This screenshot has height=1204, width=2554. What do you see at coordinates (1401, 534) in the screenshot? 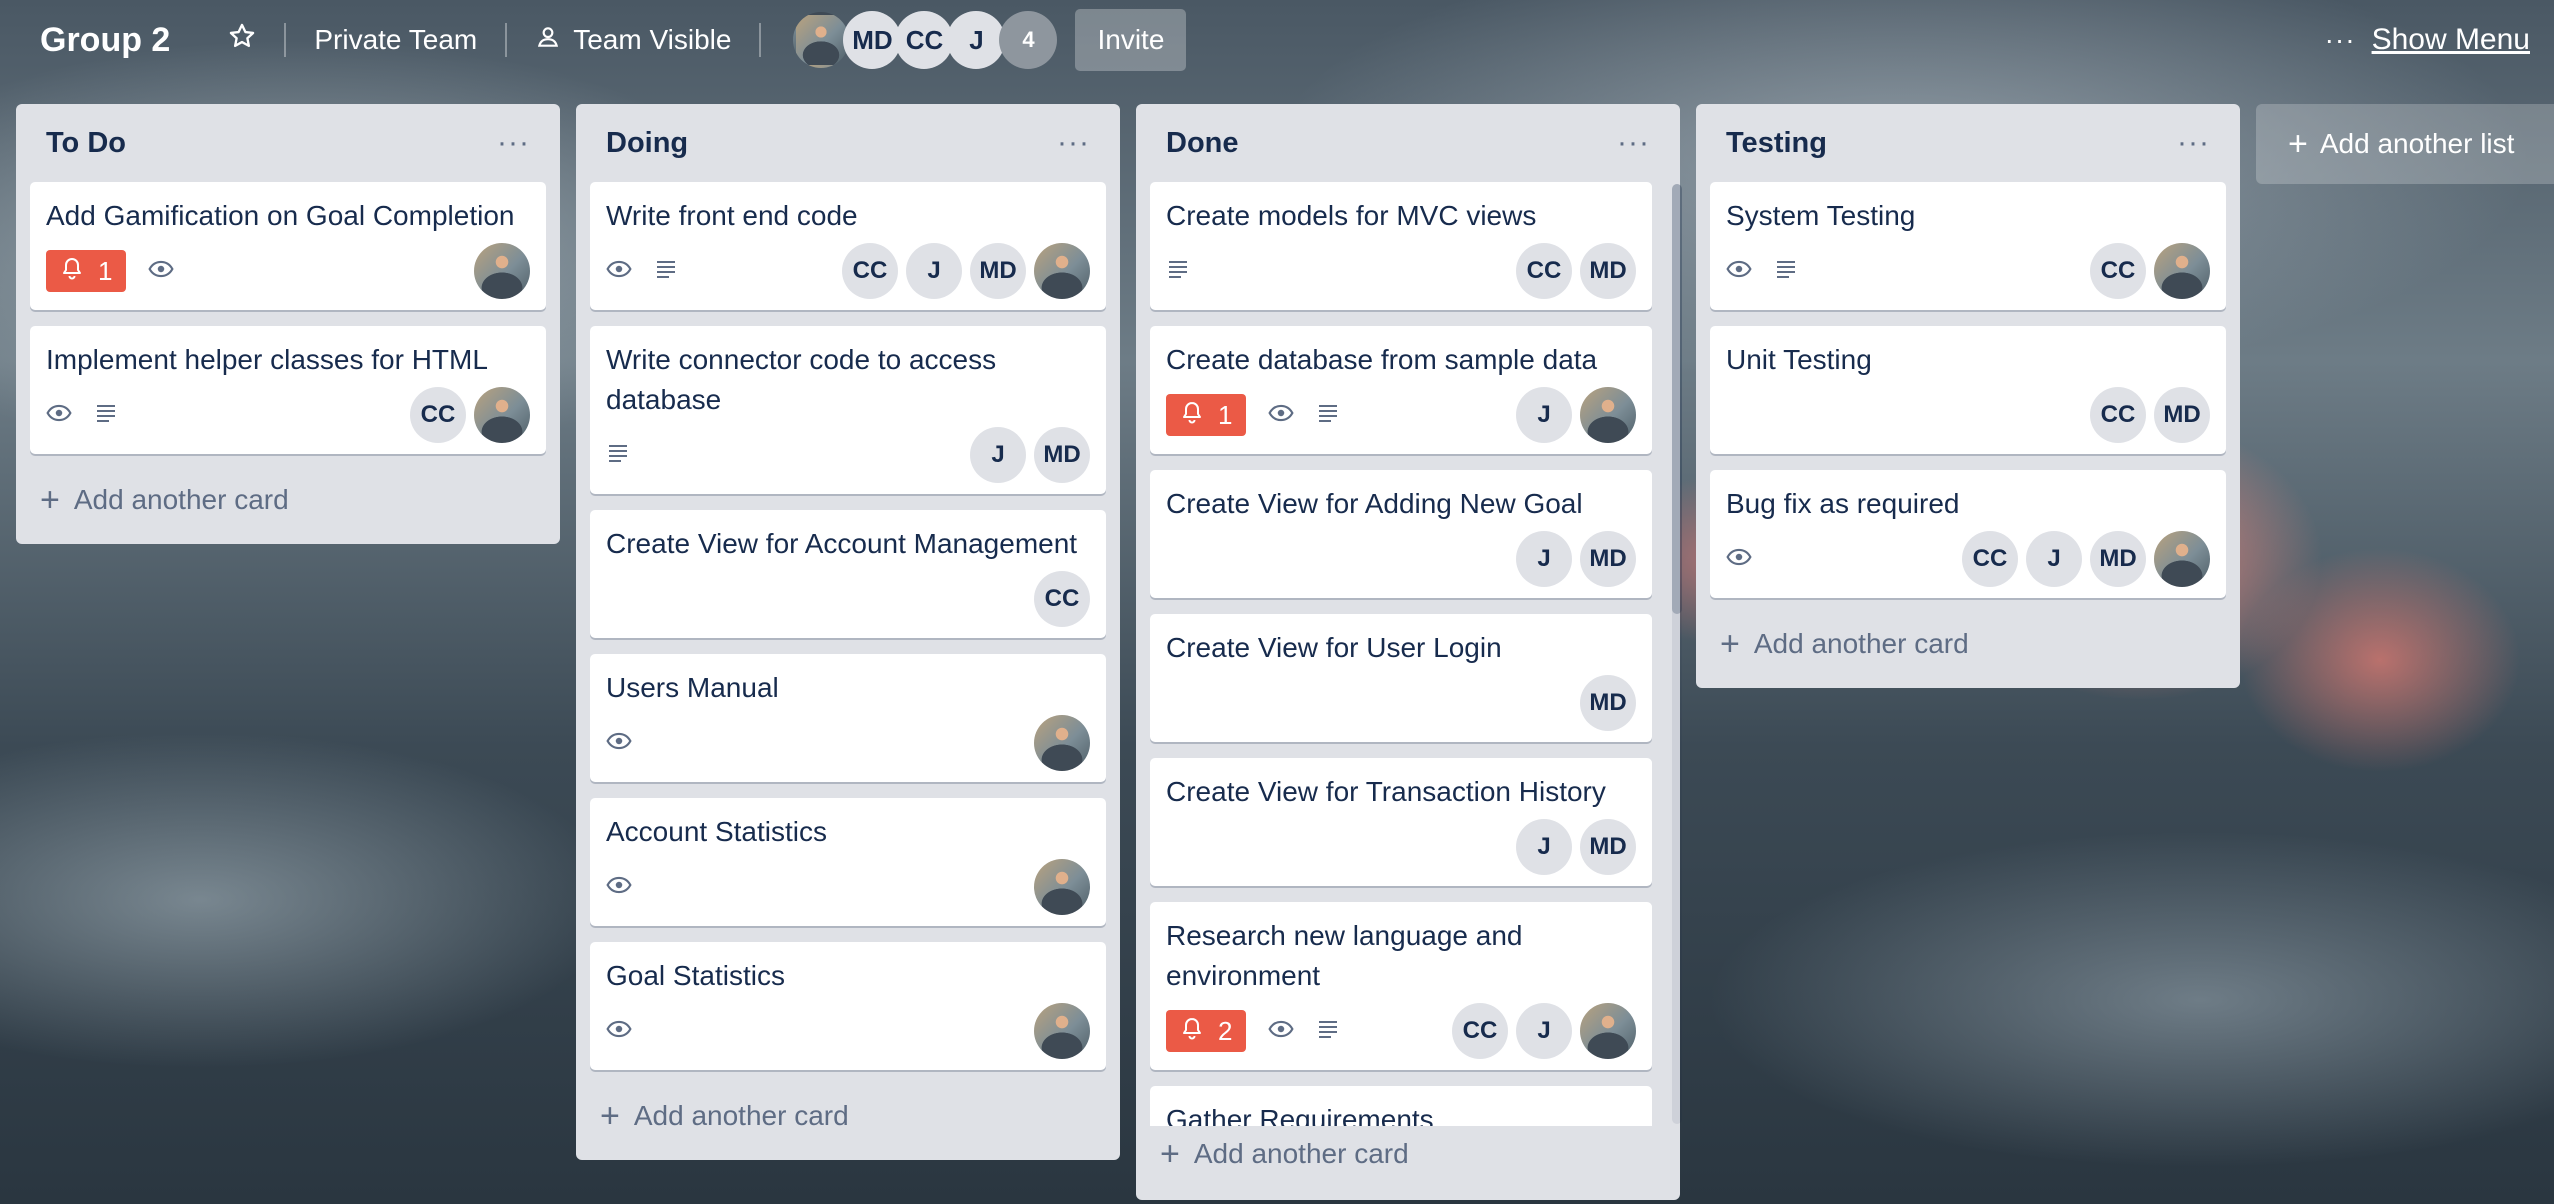
I see `card: Create View for Adding New Goal J MD` at bounding box center [1401, 534].